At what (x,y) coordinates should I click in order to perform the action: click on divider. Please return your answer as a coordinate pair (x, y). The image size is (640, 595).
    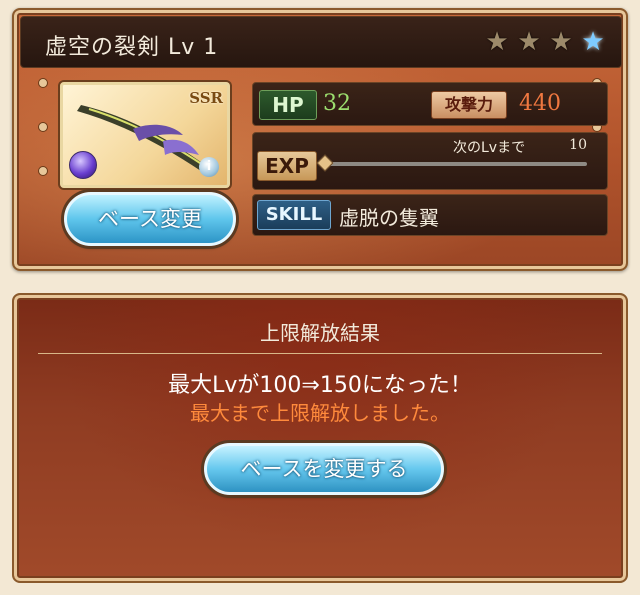
    Looking at the image, I should click on (320, 353).